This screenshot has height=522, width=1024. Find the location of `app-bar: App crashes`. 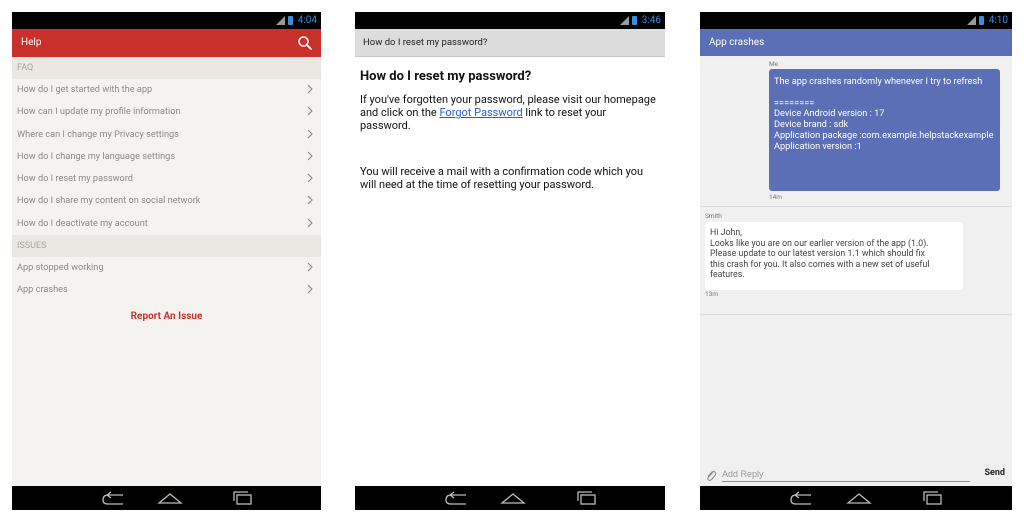

app-bar: App crashes is located at coordinates (856, 42).